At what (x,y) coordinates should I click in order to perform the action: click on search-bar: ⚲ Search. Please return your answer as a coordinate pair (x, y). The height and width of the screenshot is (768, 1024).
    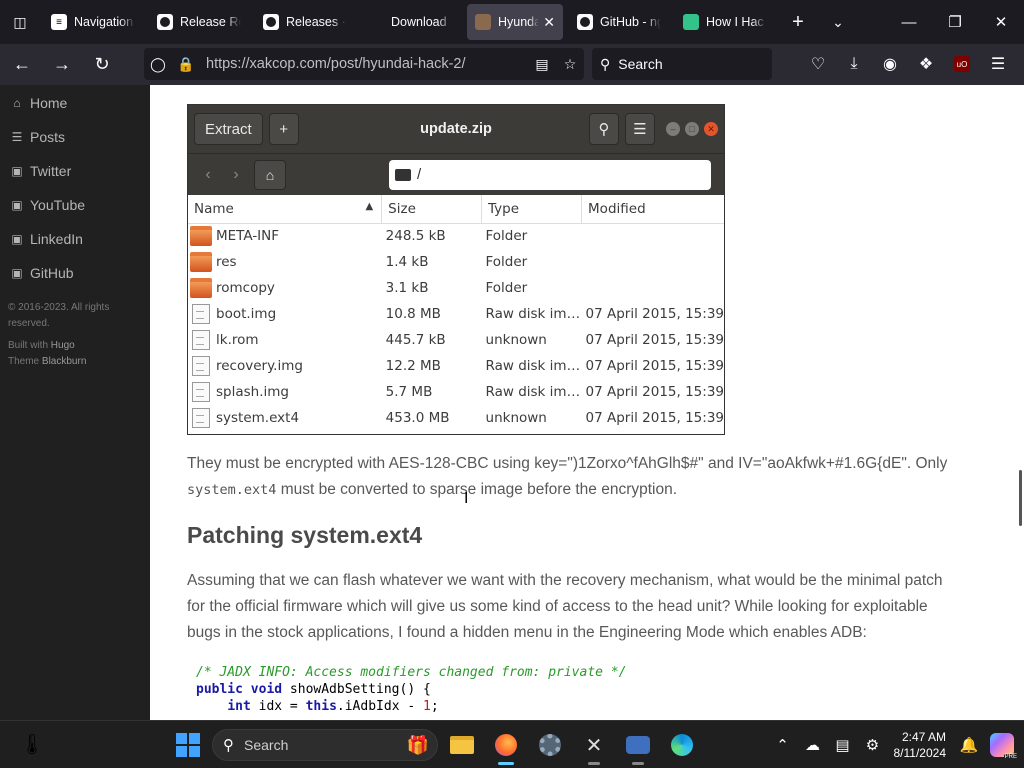
    Looking at the image, I should click on (682, 64).